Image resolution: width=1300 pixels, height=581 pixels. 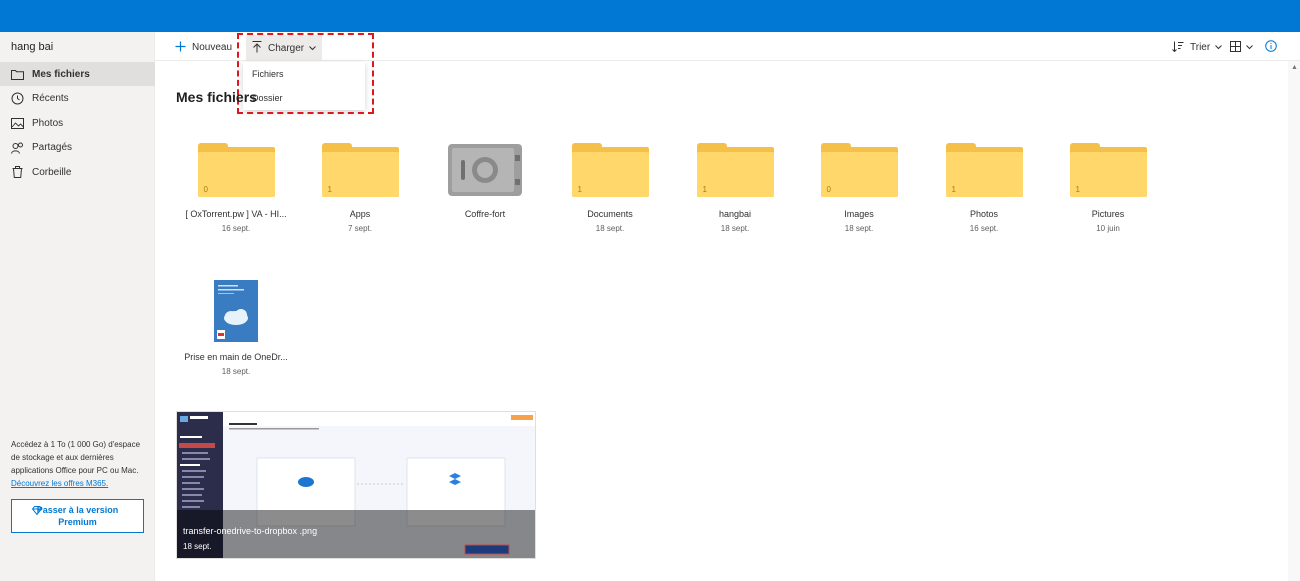 What do you see at coordinates (59, 483) in the screenshot?
I see `offers-link: Découvrez les offres M365.` at bounding box center [59, 483].